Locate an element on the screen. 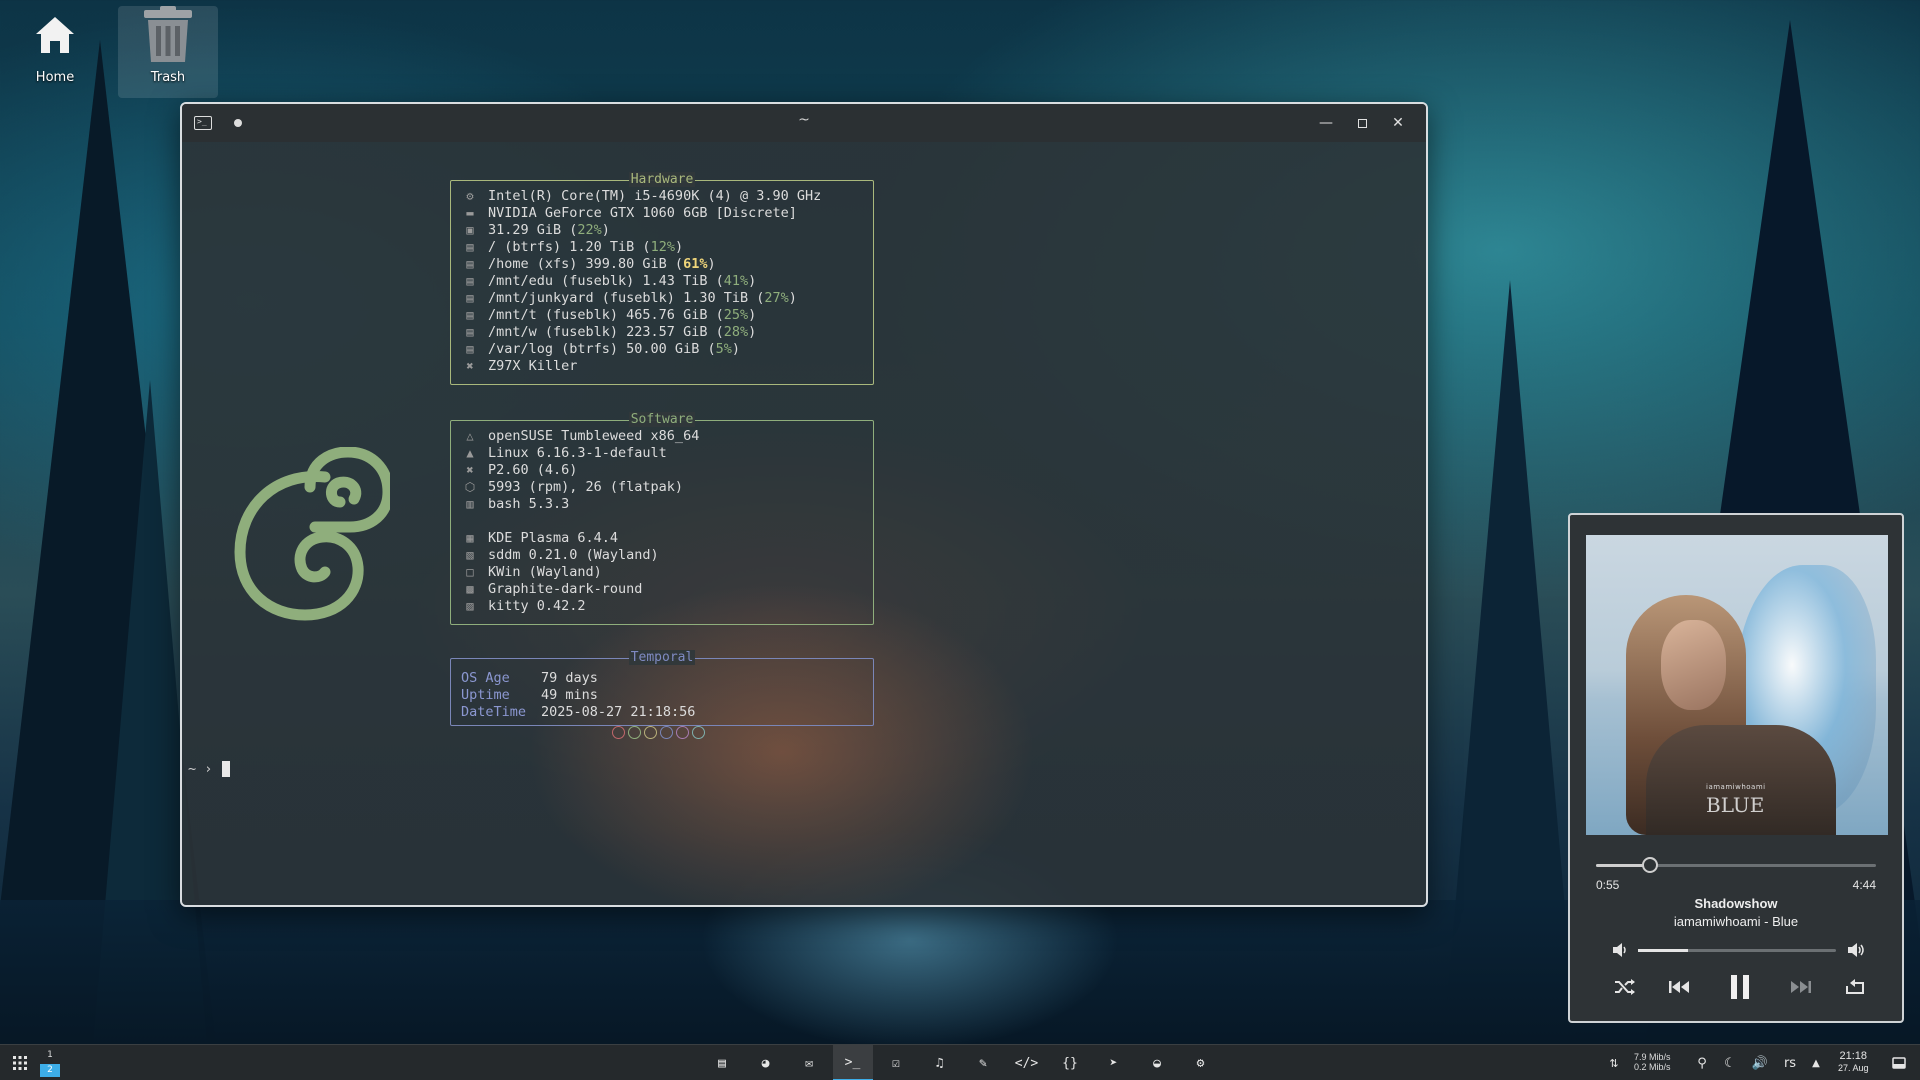 The height and width of the screenshot is (1080, 1920). virtual-desktop-pager: 1 2 is located at coordinates (50, 1063).